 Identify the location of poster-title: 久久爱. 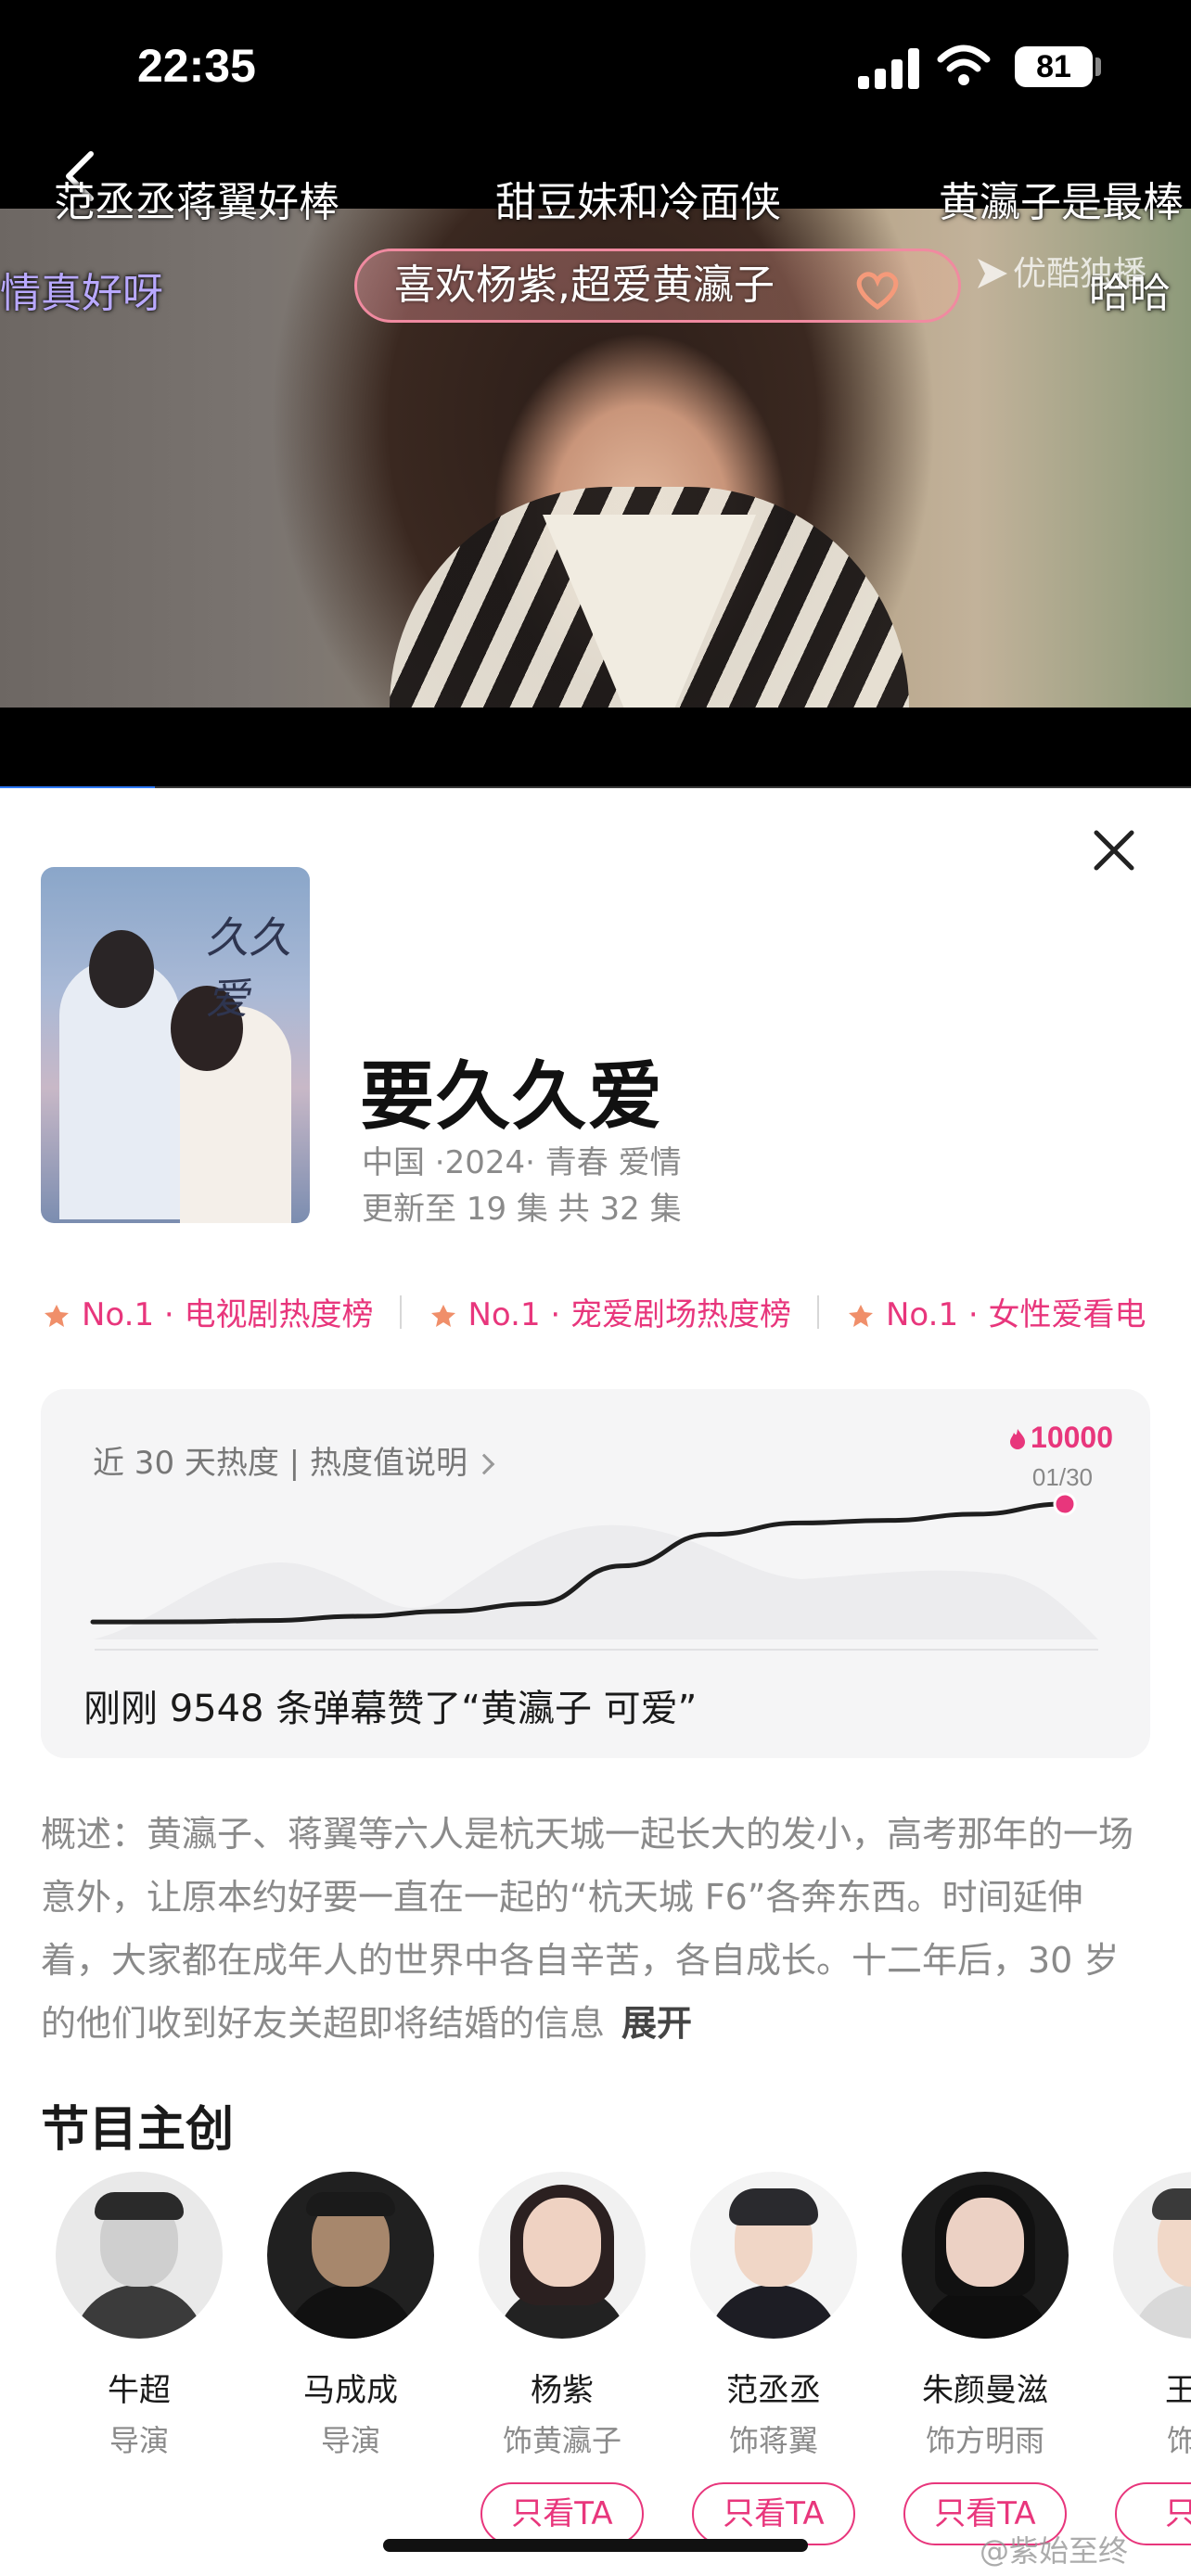
(248, 968).